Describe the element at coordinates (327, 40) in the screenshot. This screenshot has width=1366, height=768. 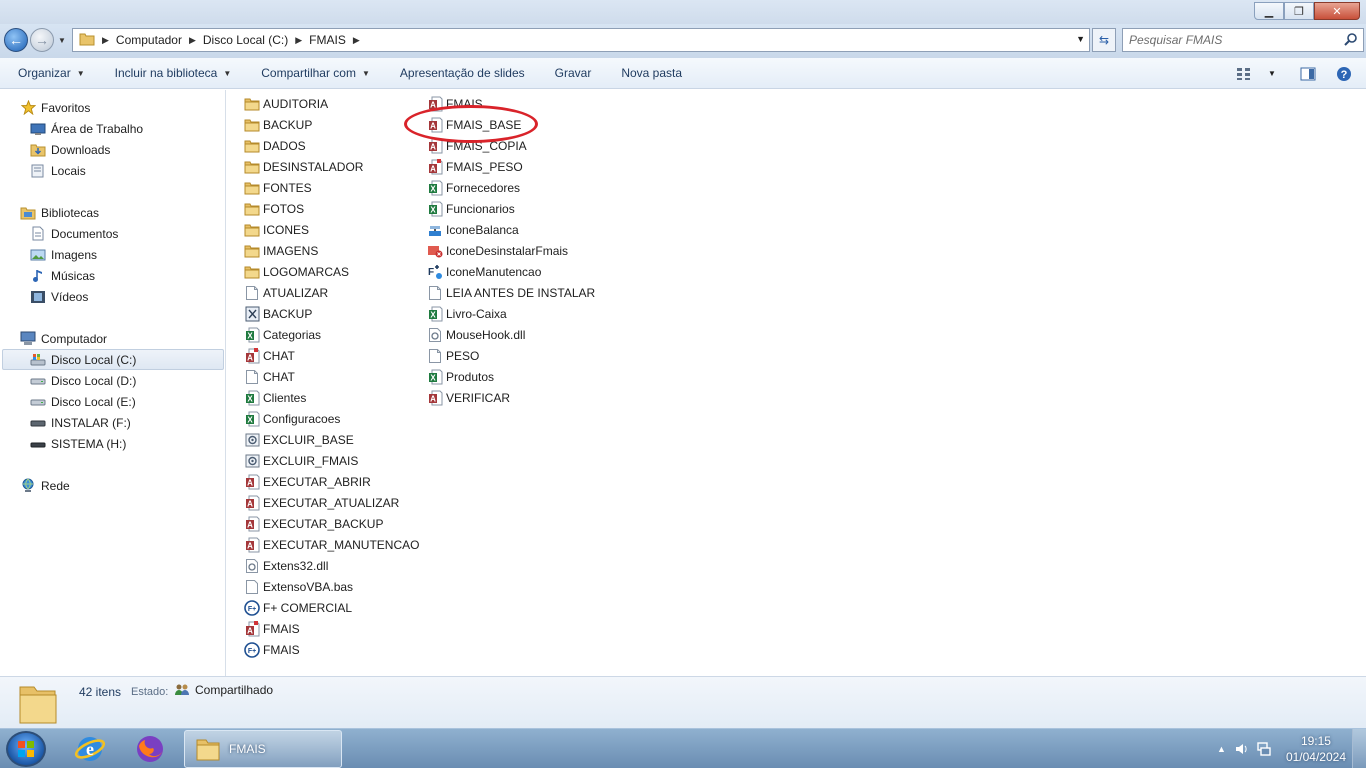
I see `breadcrumb-fmais: FMAIS` at that location.